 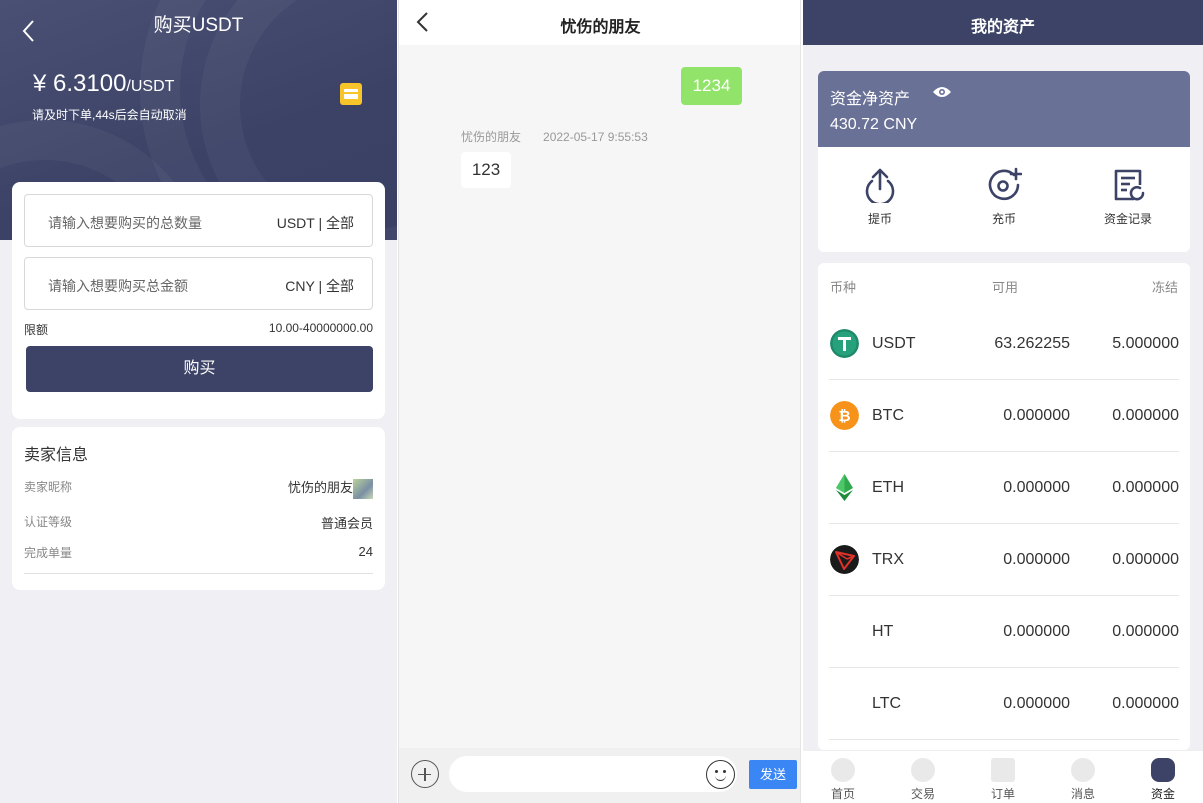 I want to click on quantity-unit-label: USDT, so click(x=295, y=223).